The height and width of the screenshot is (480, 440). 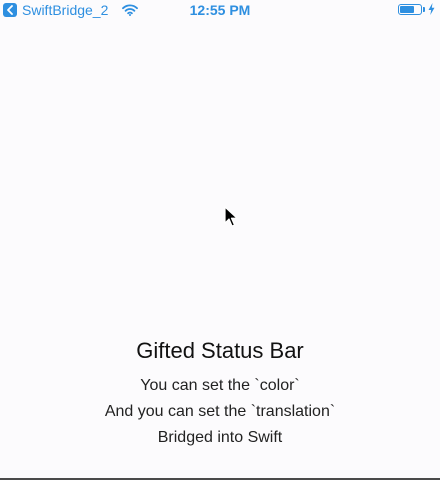 What do you see at coordinates (231, 219) in the screenshot?
I see `mouse-pointer-icon` at bounding box center [231, 219].